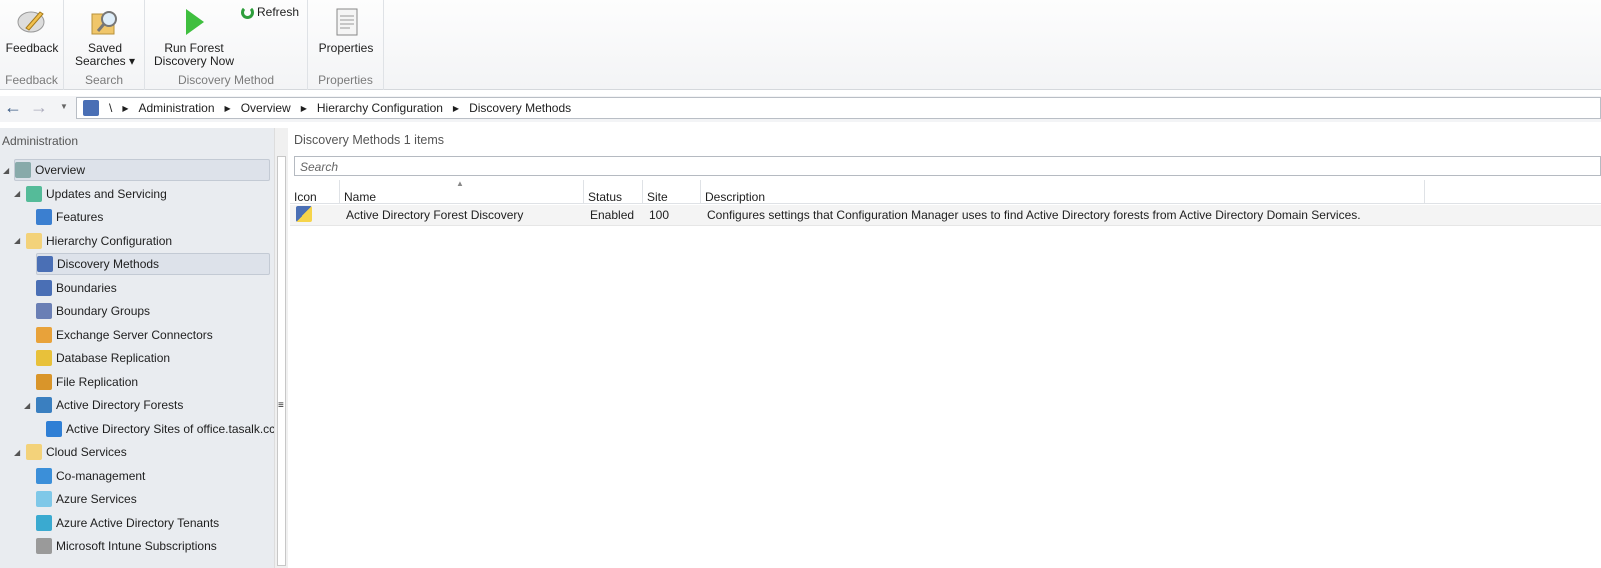 This screenshot has height=568, width=1601. What do you see at coordinates (1063, 192) in the screenshot?
I see `column-description: Description` at bounding box center [1063, 192].